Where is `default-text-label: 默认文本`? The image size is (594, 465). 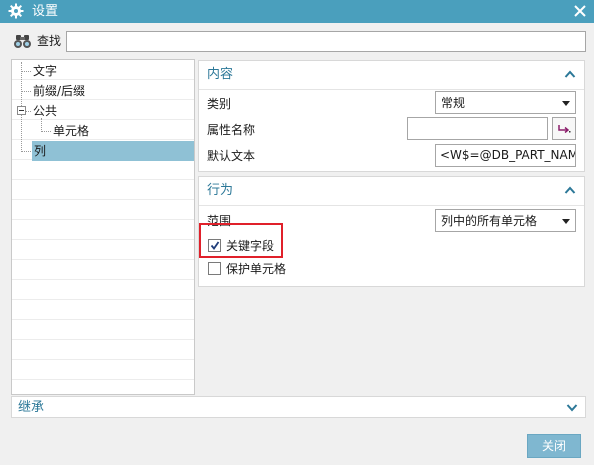
default-text-label: 默认文本 is located at coordinates (231, 156).